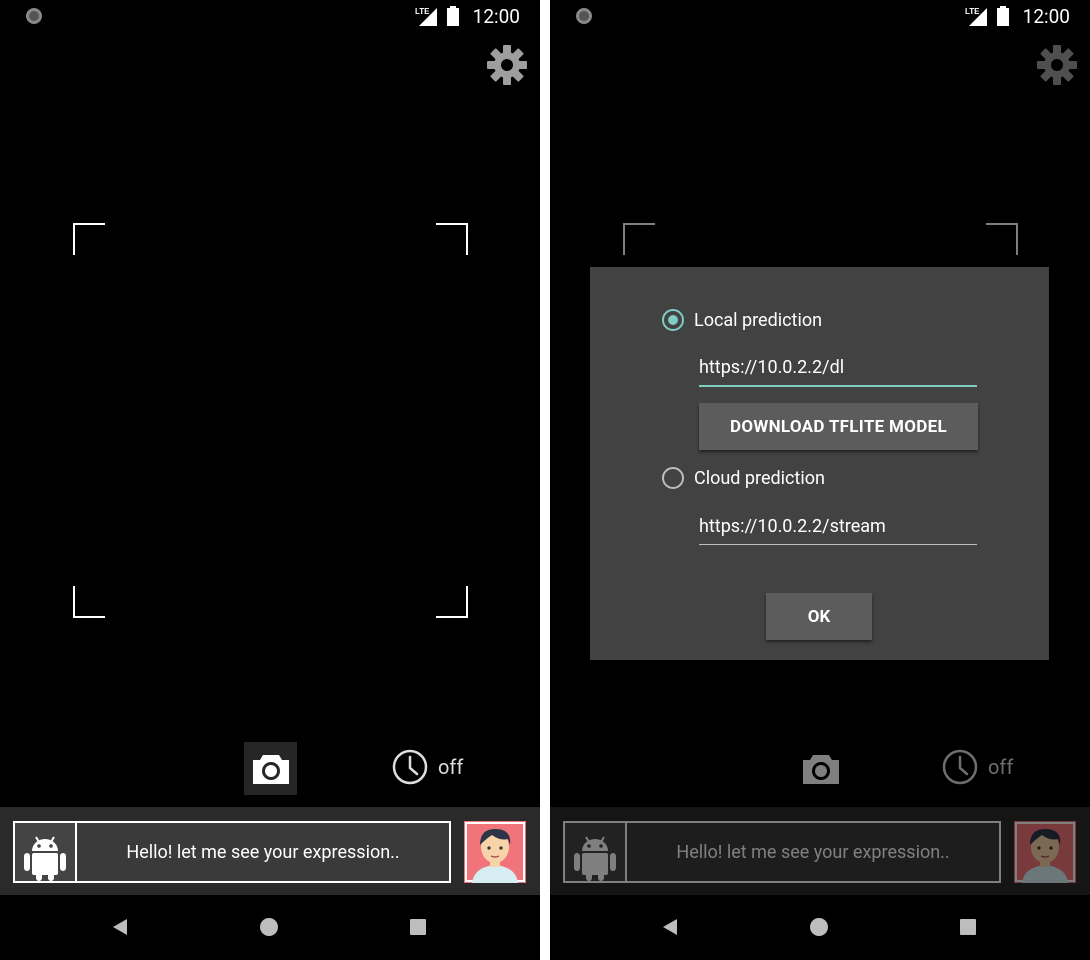  I want to click on viewfinder-corner-bottom-right, so click(452, 602).